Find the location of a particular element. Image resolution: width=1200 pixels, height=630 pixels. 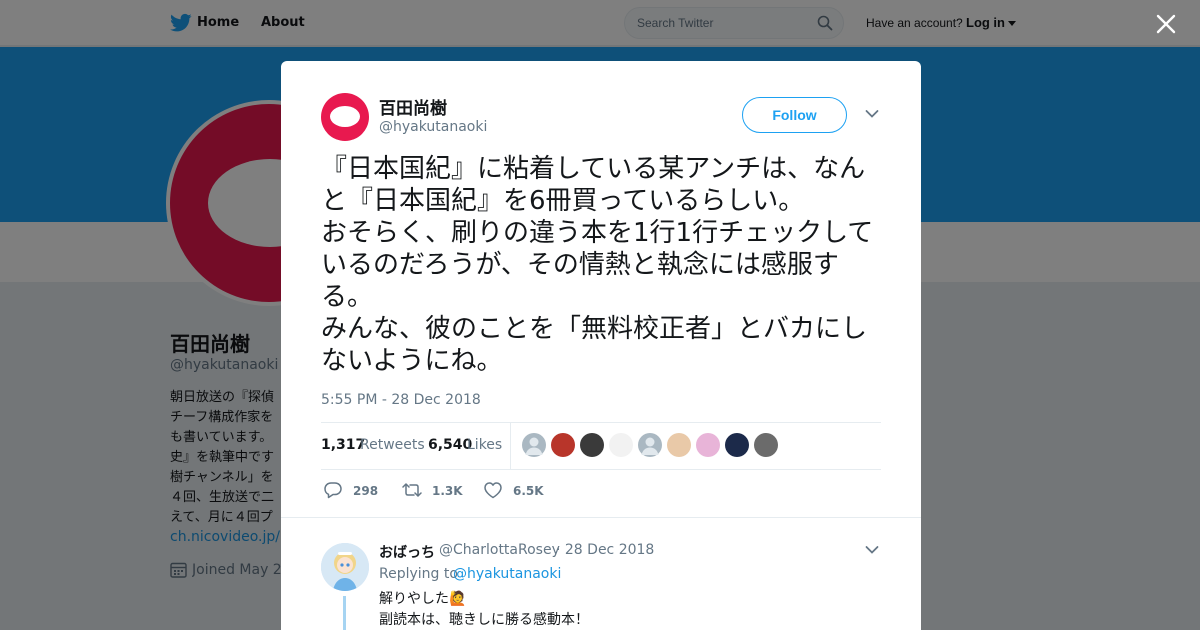

tweet-author-avatar is located at coordinates (345, 117).